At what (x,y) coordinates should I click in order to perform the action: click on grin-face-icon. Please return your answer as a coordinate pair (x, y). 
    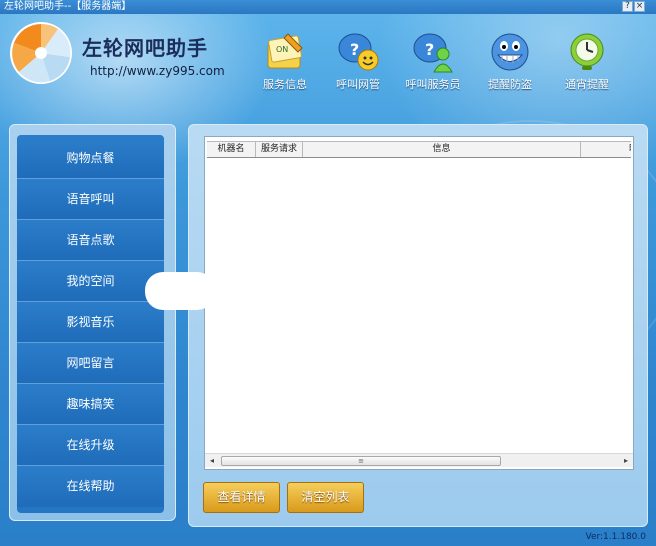
    Looking at the image, I should click on (510, 52).